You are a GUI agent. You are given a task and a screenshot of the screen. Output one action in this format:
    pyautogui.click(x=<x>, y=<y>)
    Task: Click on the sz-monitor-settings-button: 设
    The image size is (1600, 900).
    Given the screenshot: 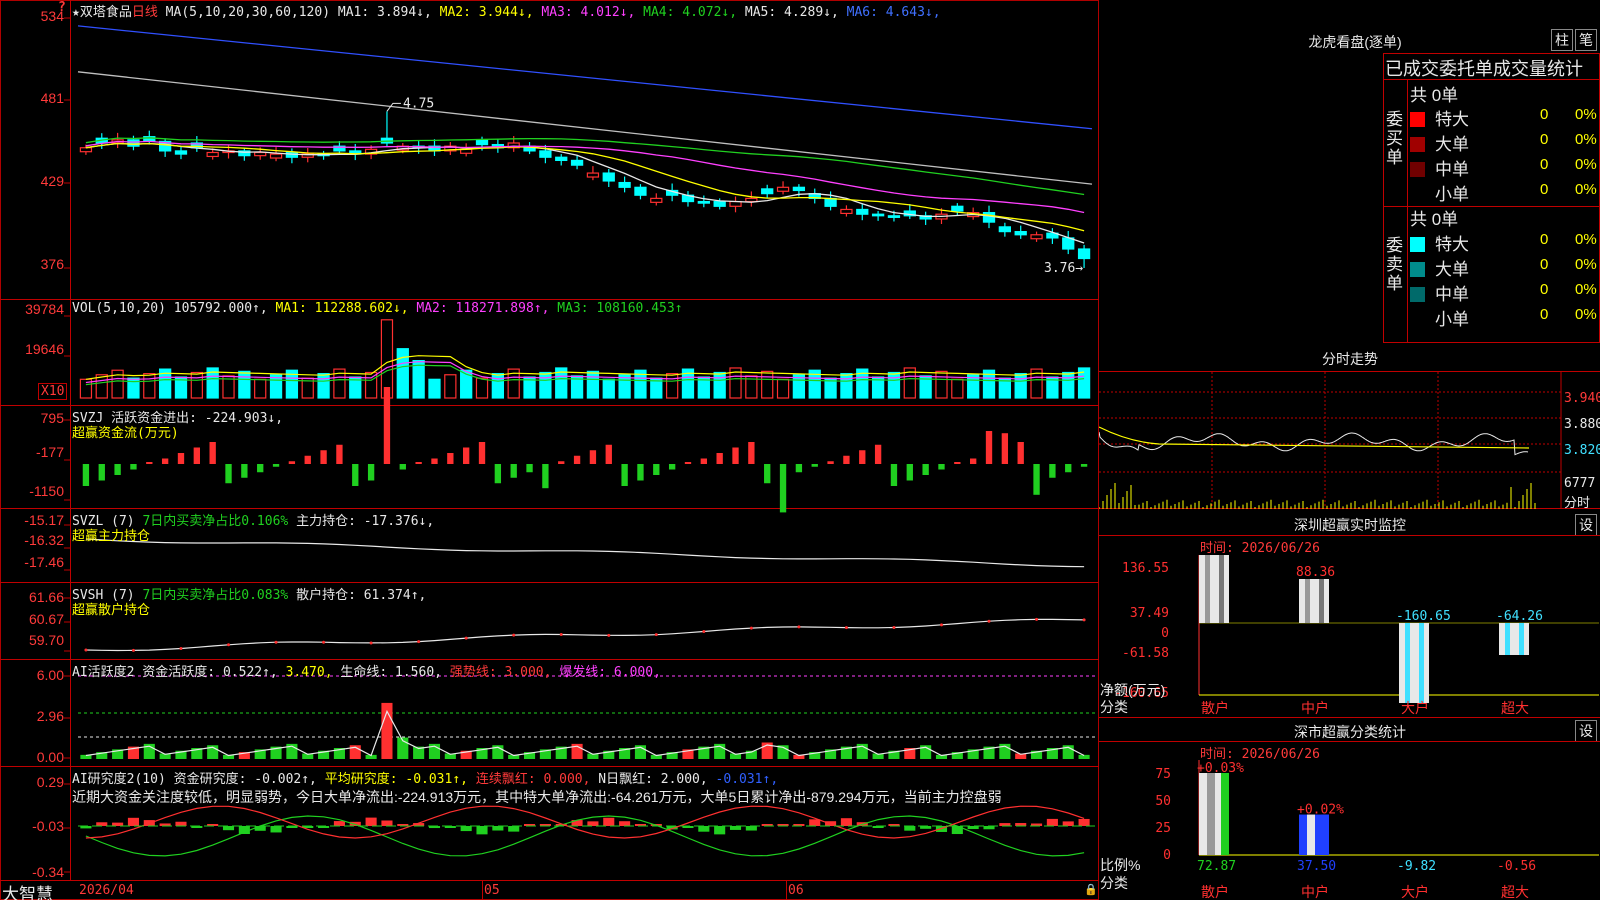 What is the action you would take?
    pyautogui.click(x=1586, y=525)
    